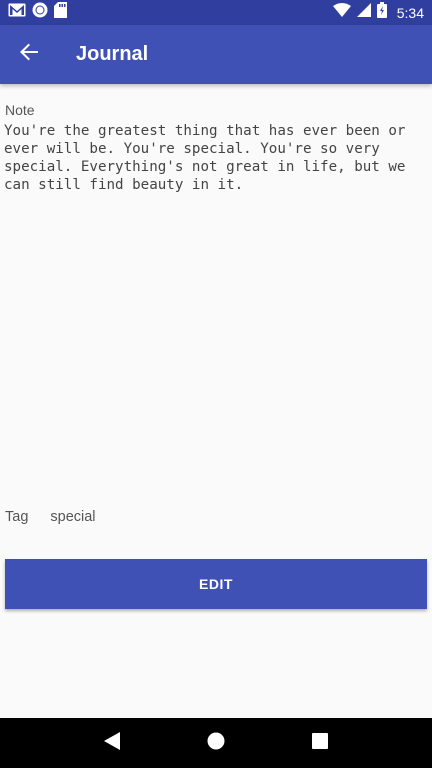 The height and width of the screenshot is (768, 432). I want to click on nav-back-button, so click(112, 743).